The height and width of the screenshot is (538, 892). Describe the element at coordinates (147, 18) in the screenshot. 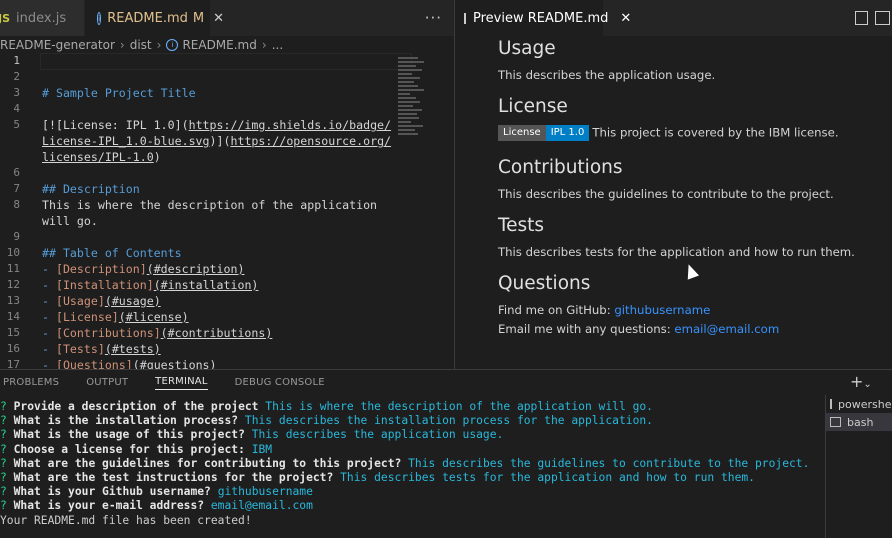

I see `tab-label: README.md` at that location.